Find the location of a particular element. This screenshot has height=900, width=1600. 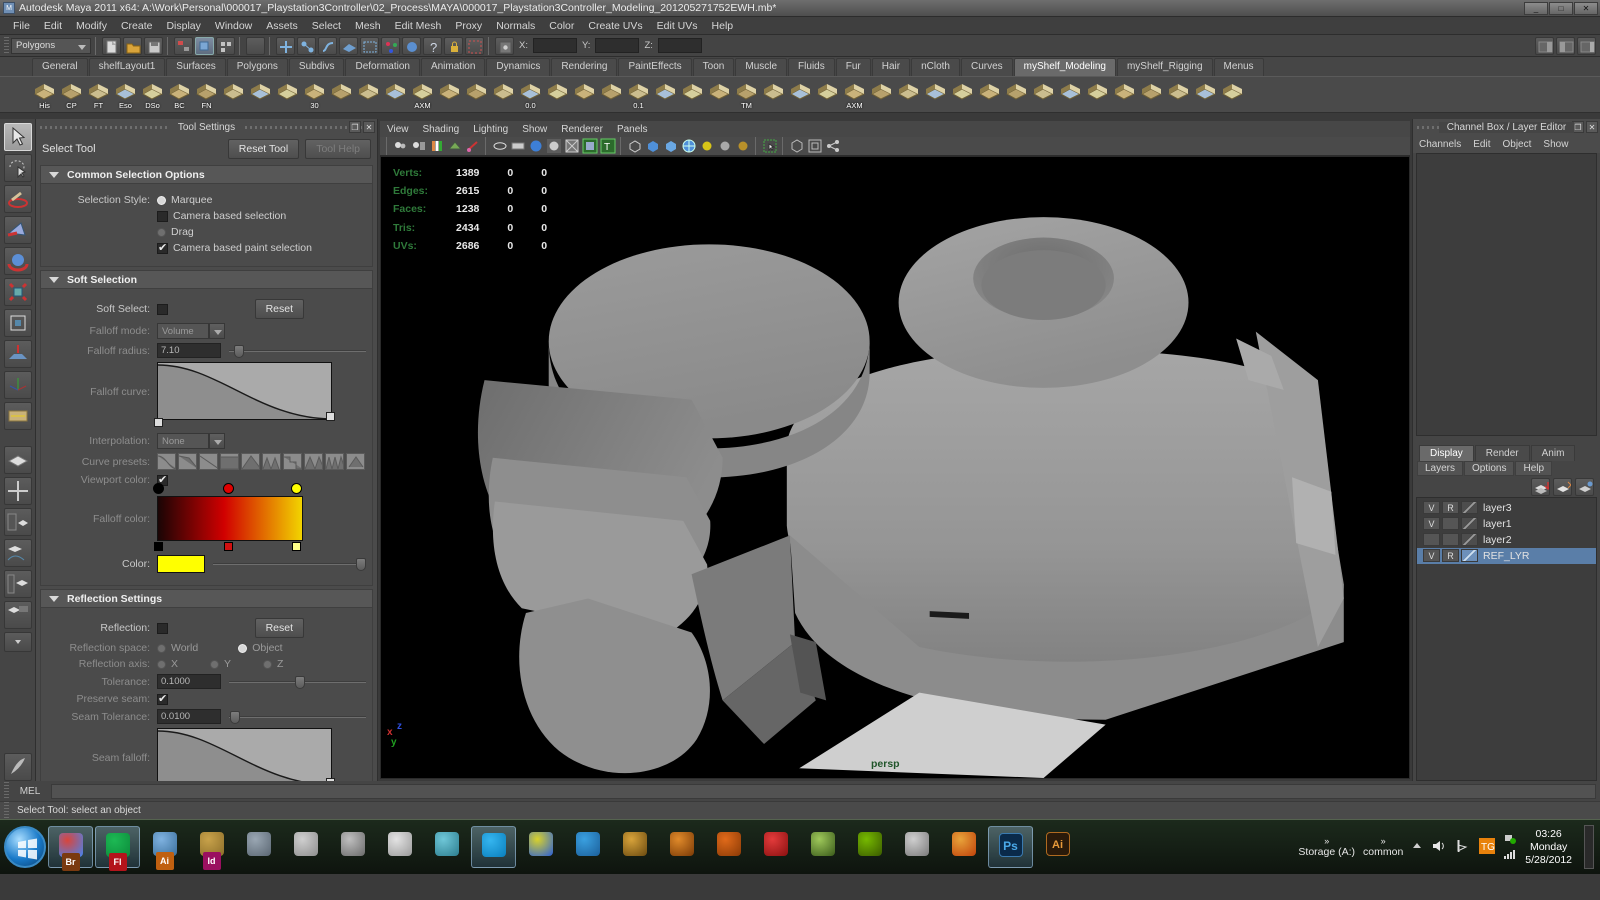

menu-normals: Normals is located at coordinates (515, 26).